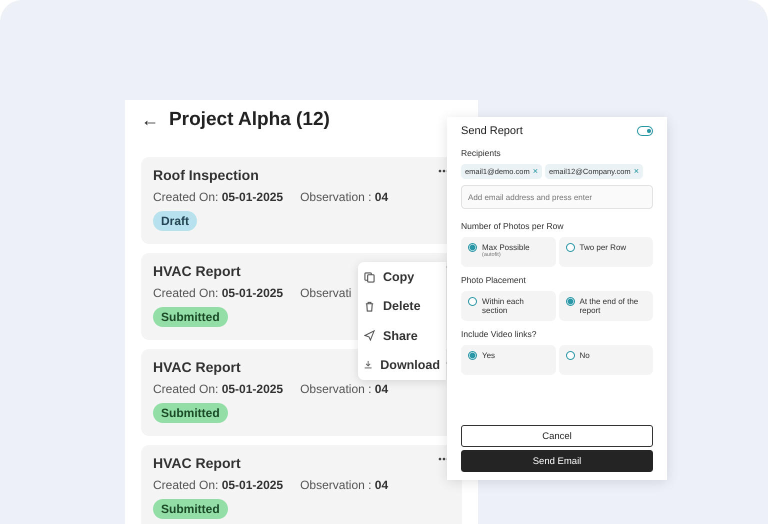 This screenshot has width=768, height=524. What do you see at coordinates (481, 153) in the screenshot?
I see `recipients-label: Recipients` at bounding box center [481, 153].